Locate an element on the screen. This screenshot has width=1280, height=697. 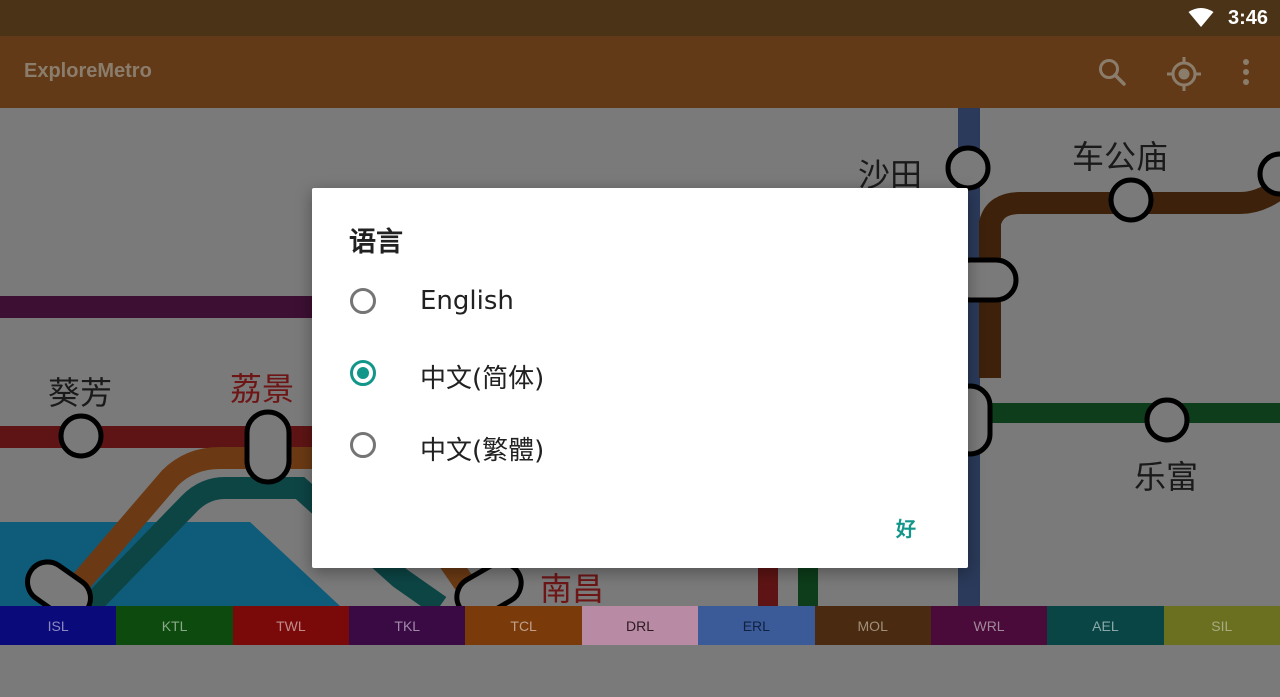
station-label-lai-king: 荔景 is located at coordinates (262, 387).